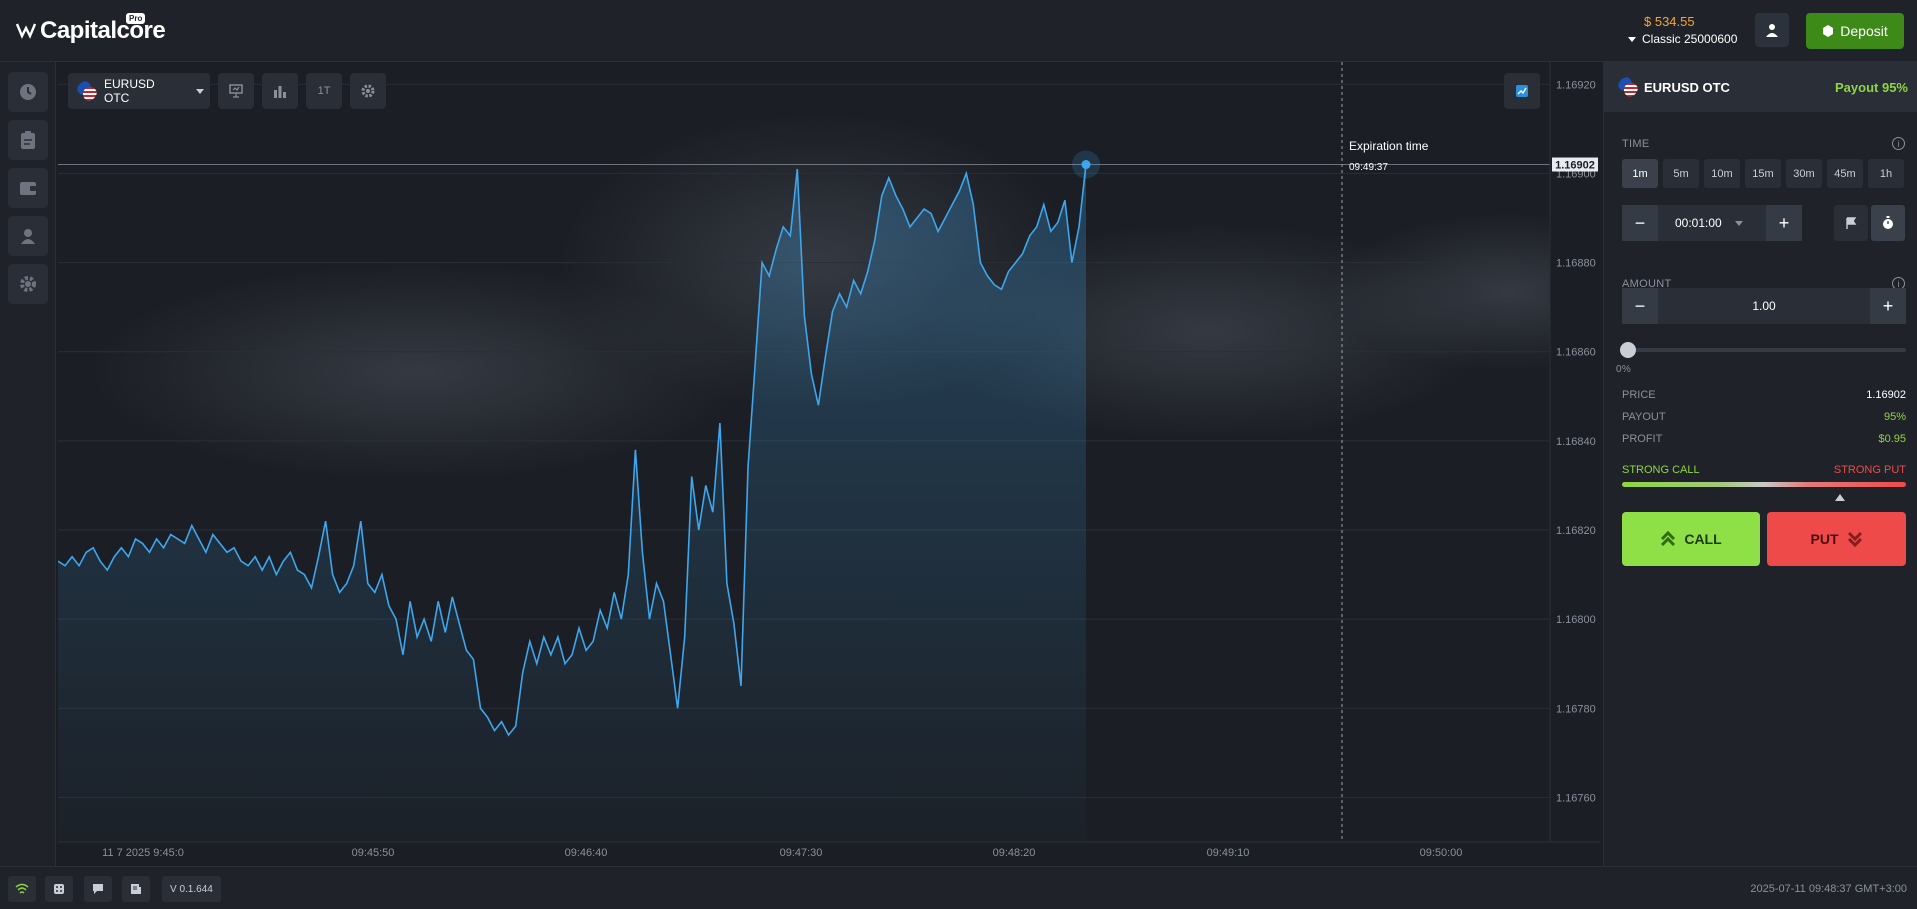 The height and width of the screenshot is (909, 1917). Describe the element at coordinates (139, 91) in the screenshot. I see `asset-selector: EURUSD OTC` at that location.